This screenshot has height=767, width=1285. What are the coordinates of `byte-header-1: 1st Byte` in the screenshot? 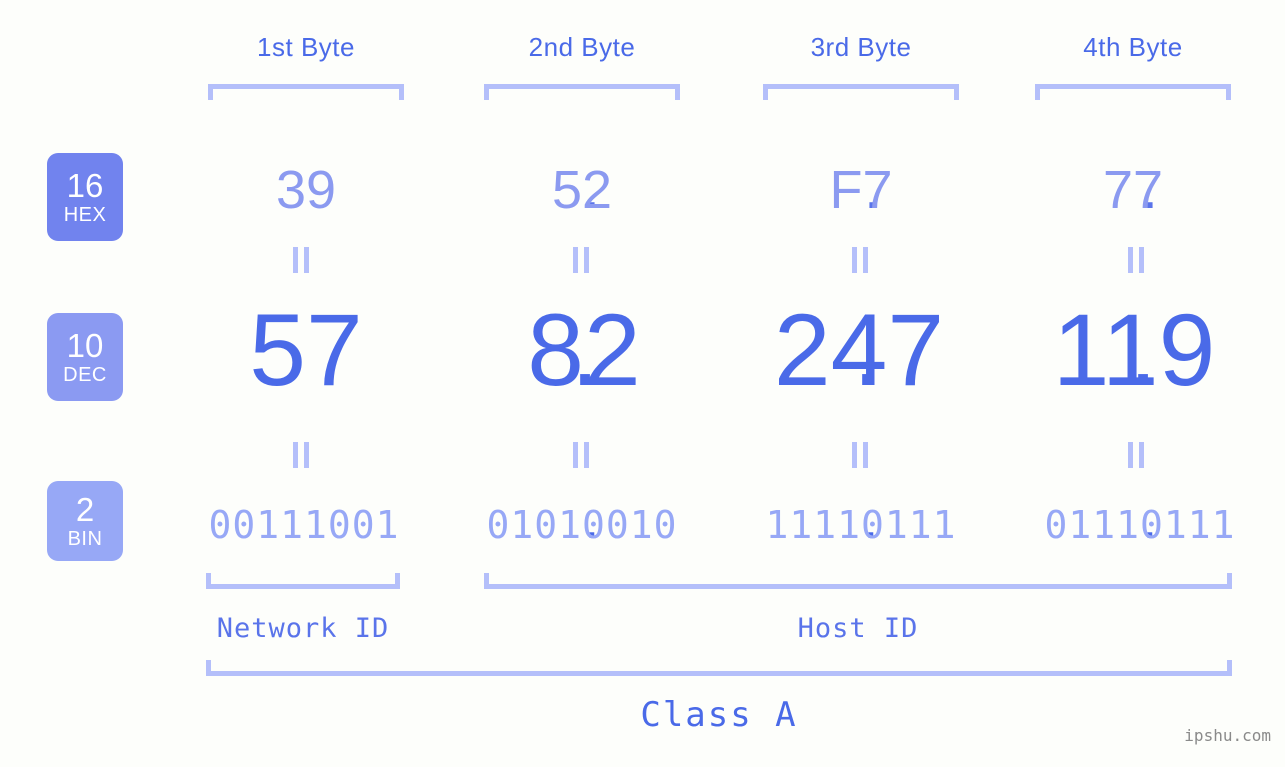 It's located at (306, 47).